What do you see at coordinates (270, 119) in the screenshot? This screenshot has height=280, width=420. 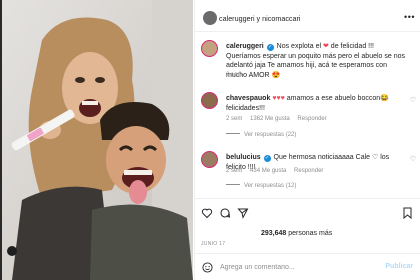 I see `comment-1-likes: 1362 Me gusta` at bounding box center [270, 119].